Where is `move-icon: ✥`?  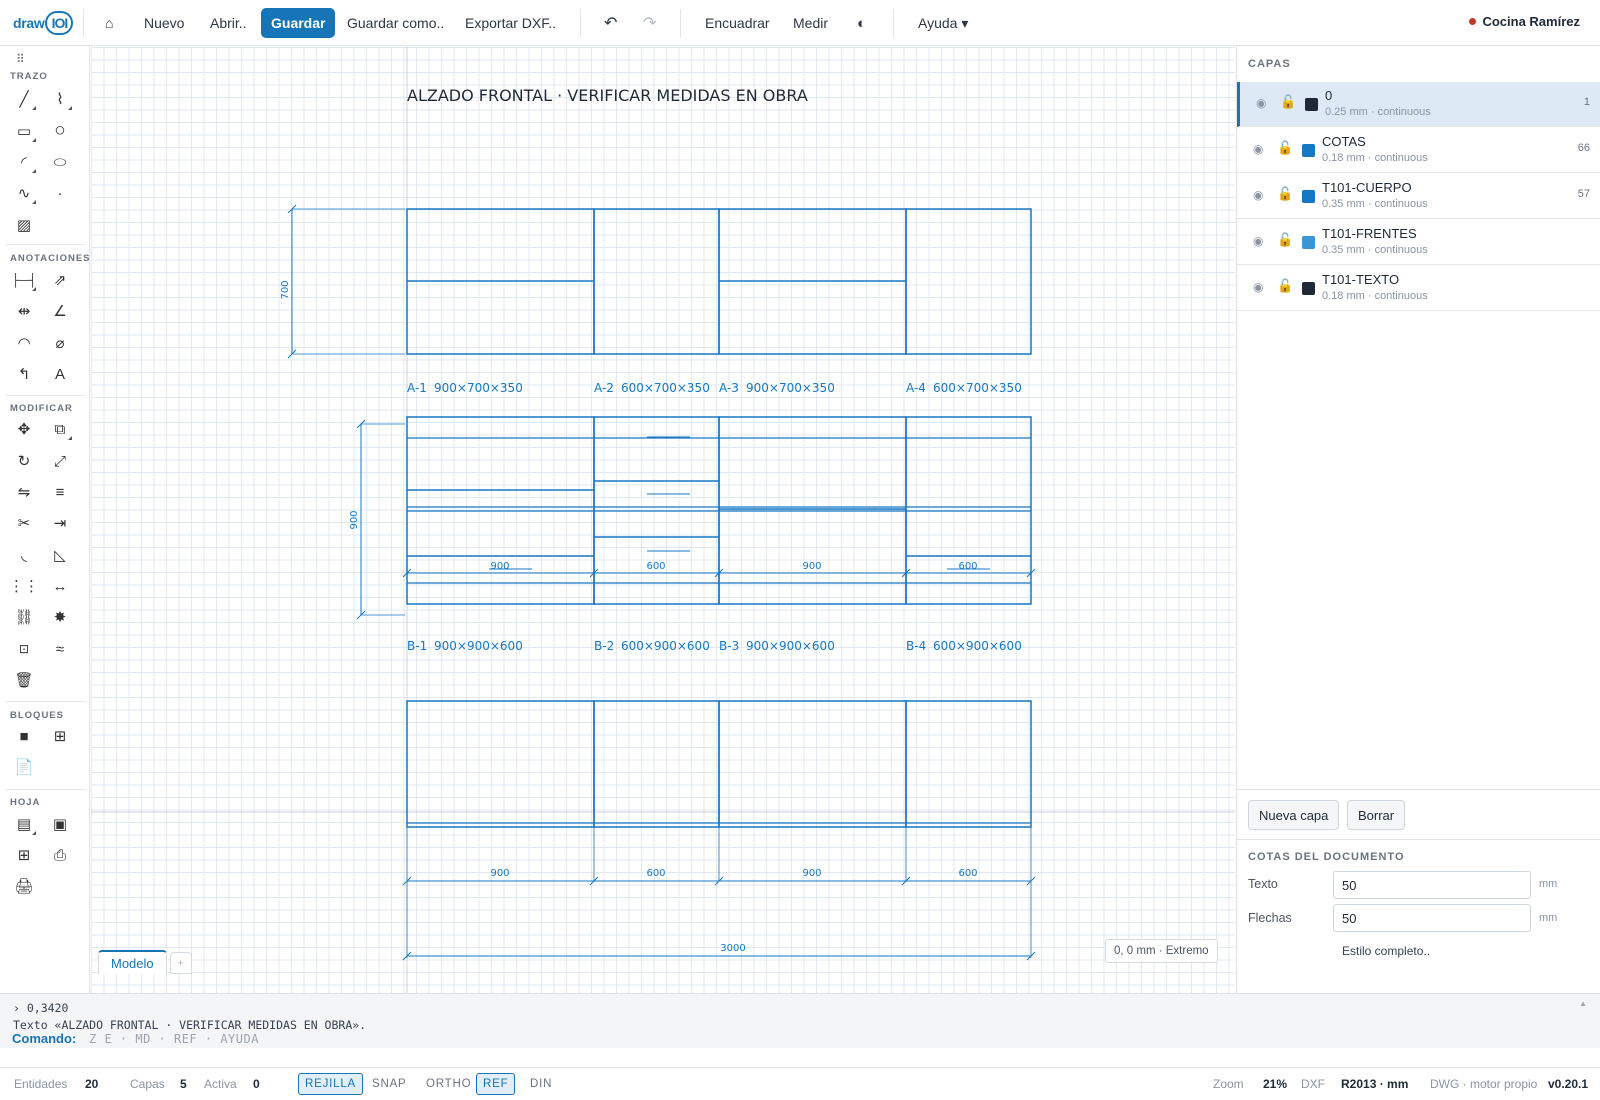
move-icon: ✥ is located at coordinates (24, 429).